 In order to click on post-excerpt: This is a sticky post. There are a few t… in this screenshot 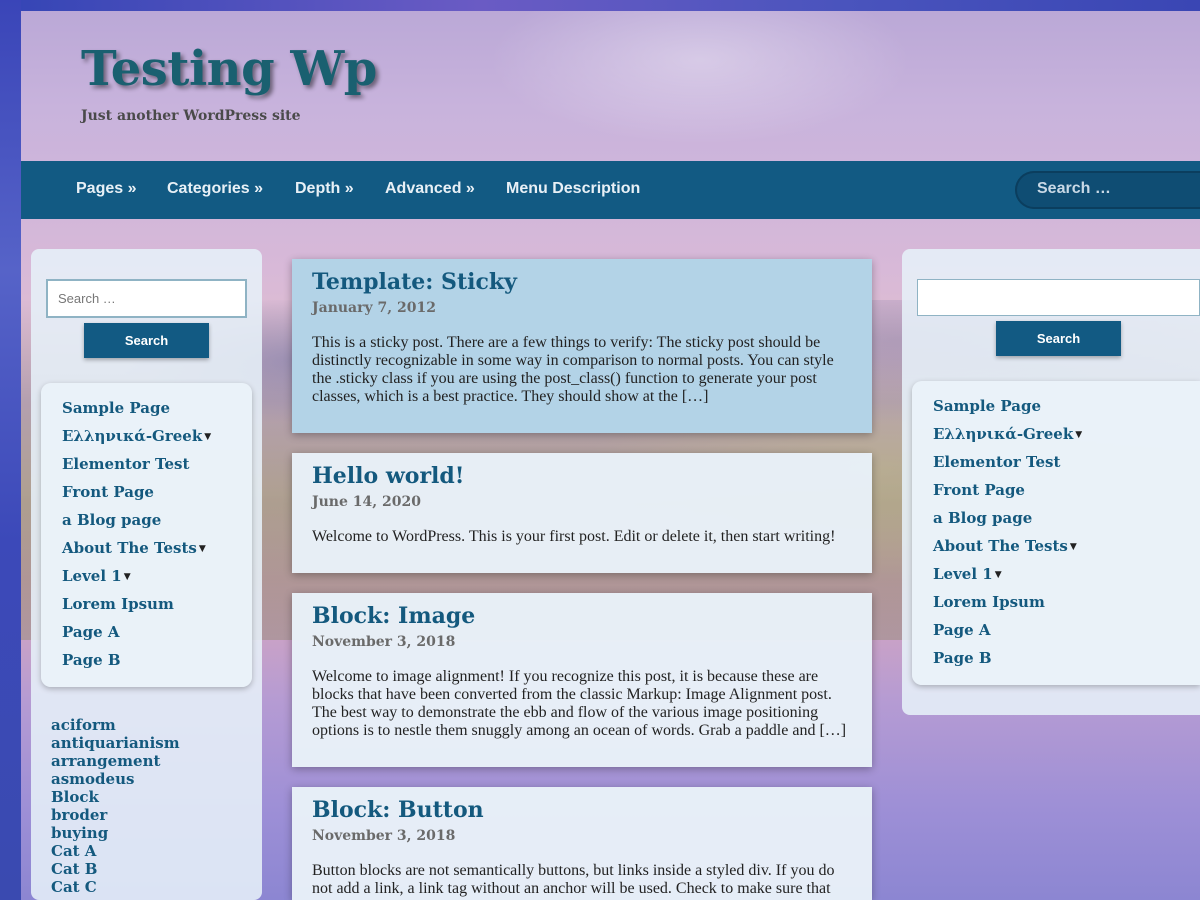, I will do `click(573, 369)`.